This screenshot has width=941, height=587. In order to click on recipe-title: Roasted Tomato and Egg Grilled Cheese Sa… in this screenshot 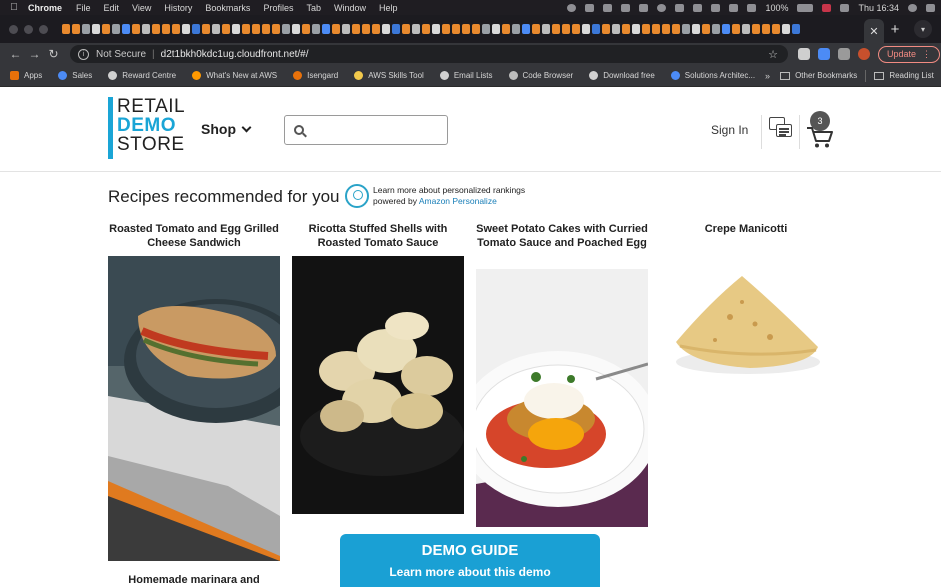, I will do `click(194, 236)`.